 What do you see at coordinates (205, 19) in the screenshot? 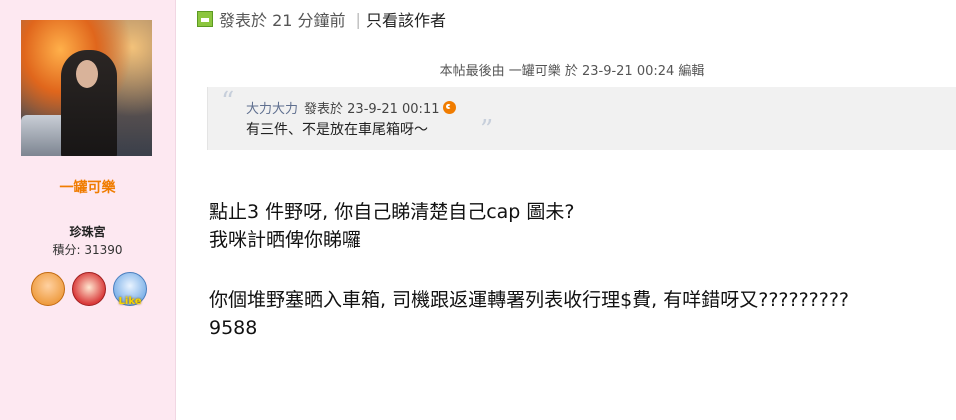
I see `post-status-icon` at bounding box center [205, 19].